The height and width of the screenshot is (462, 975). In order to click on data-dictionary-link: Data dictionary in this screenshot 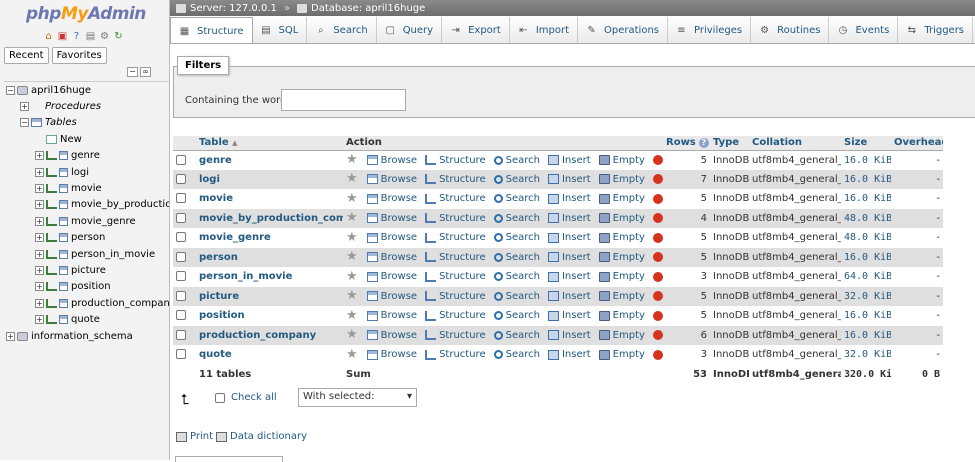, I will do `click(261, 436)`.